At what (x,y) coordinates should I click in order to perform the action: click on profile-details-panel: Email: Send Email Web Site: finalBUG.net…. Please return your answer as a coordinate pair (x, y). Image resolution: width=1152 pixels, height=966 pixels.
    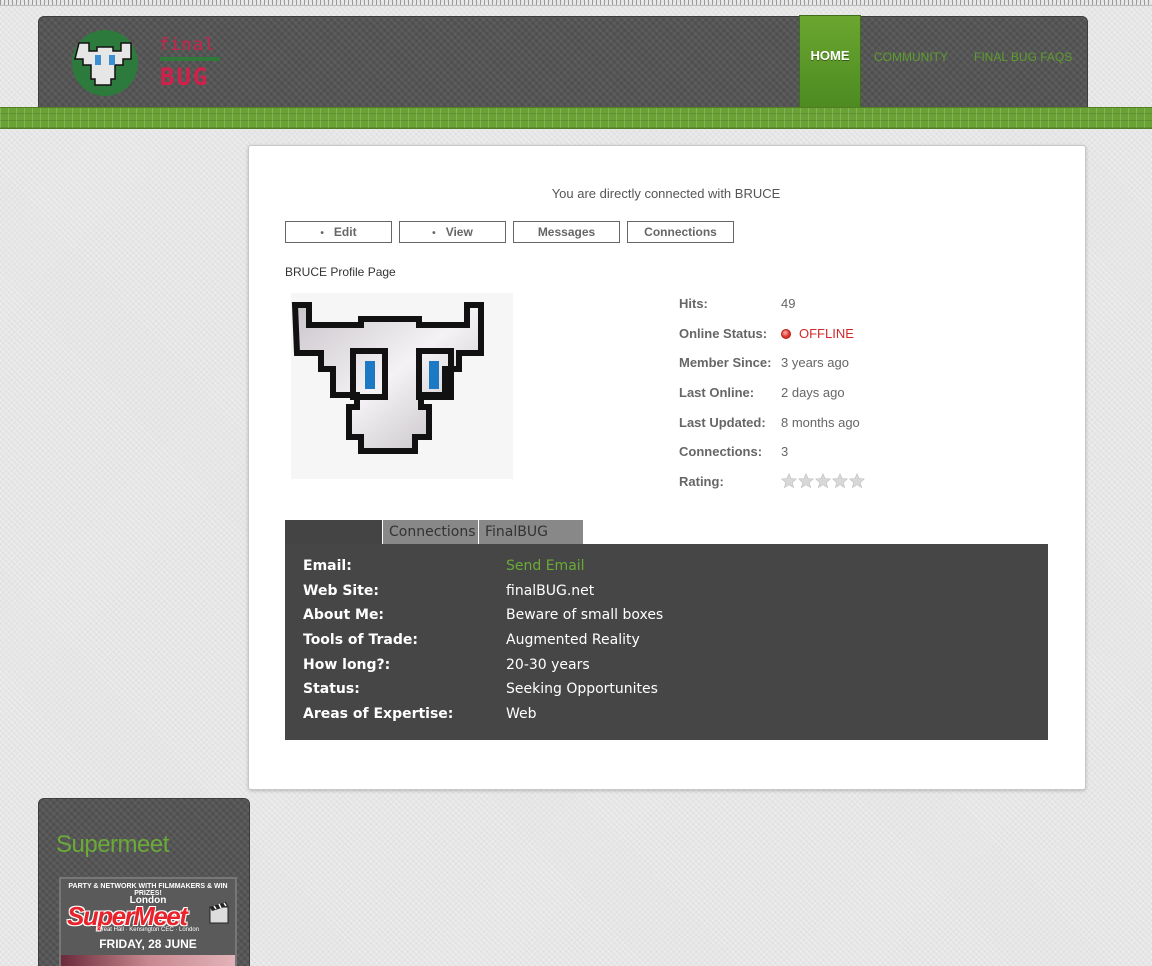
    Looking at the image, I should click on (666, 642).